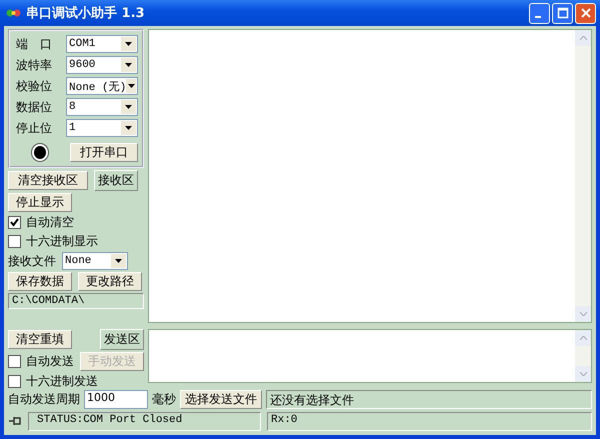  Describe the element at coordinates (102, 86) in the screenshot. I see `setting-dropdown: None (无)` at that location.